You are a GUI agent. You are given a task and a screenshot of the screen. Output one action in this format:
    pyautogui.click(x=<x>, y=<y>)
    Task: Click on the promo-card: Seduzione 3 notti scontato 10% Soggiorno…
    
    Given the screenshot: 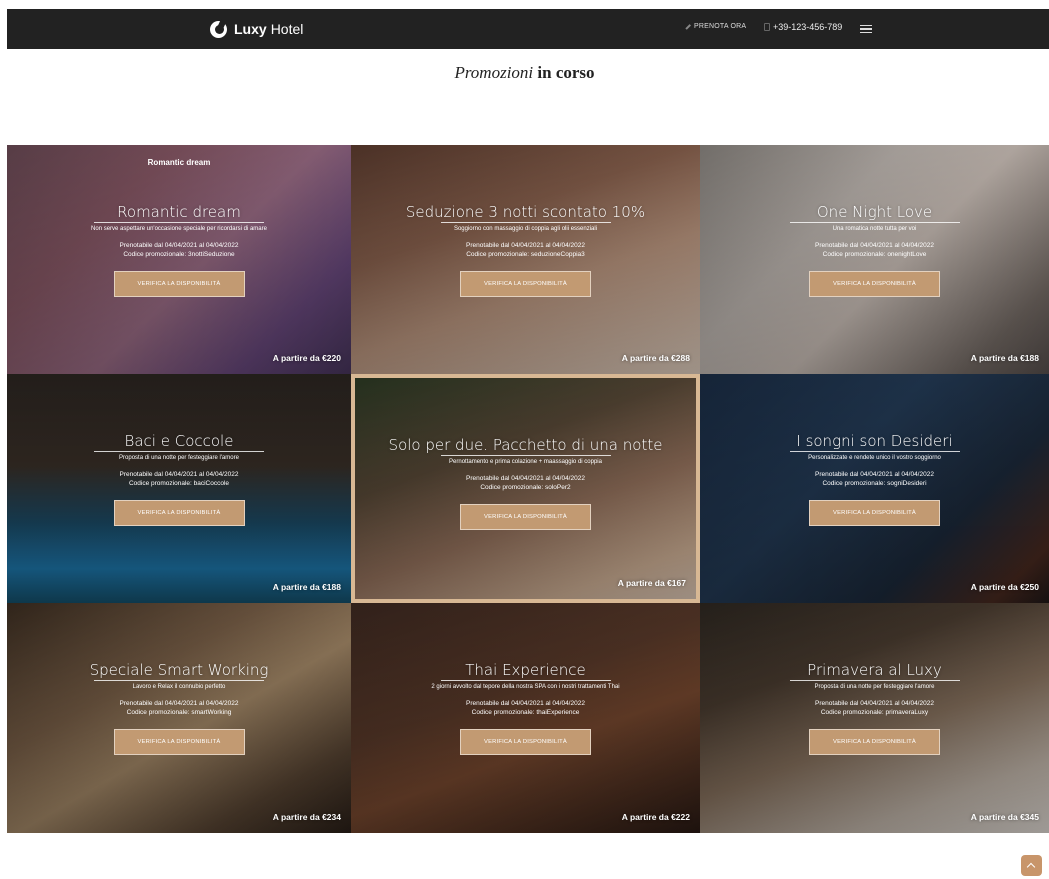 What is the action you would take?
    pyautogui.click(x=525, y=259)
    